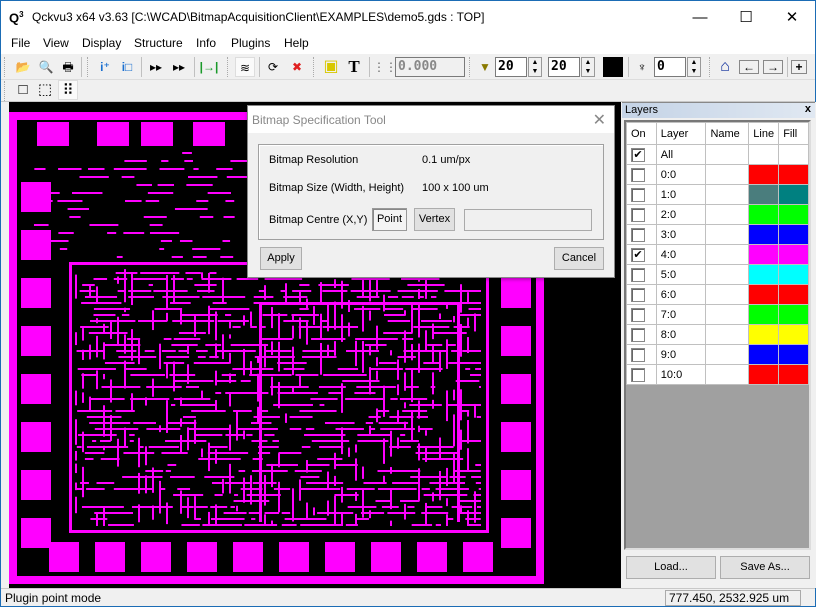  What do you see at coordinates (385, 67) in the screenshot?
I see `grid-icon: ⋮⋮` at bounding box center [385, 67].